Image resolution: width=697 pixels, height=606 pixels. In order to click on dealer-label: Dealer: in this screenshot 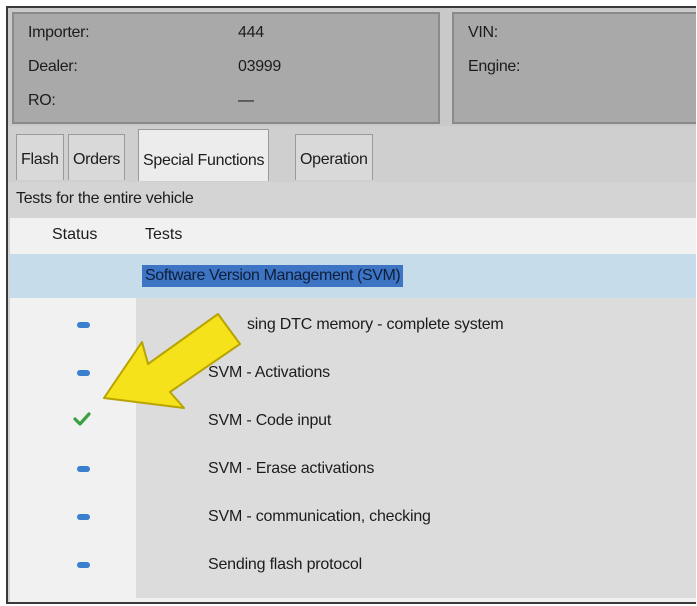, I will do `click(53, 66)`.